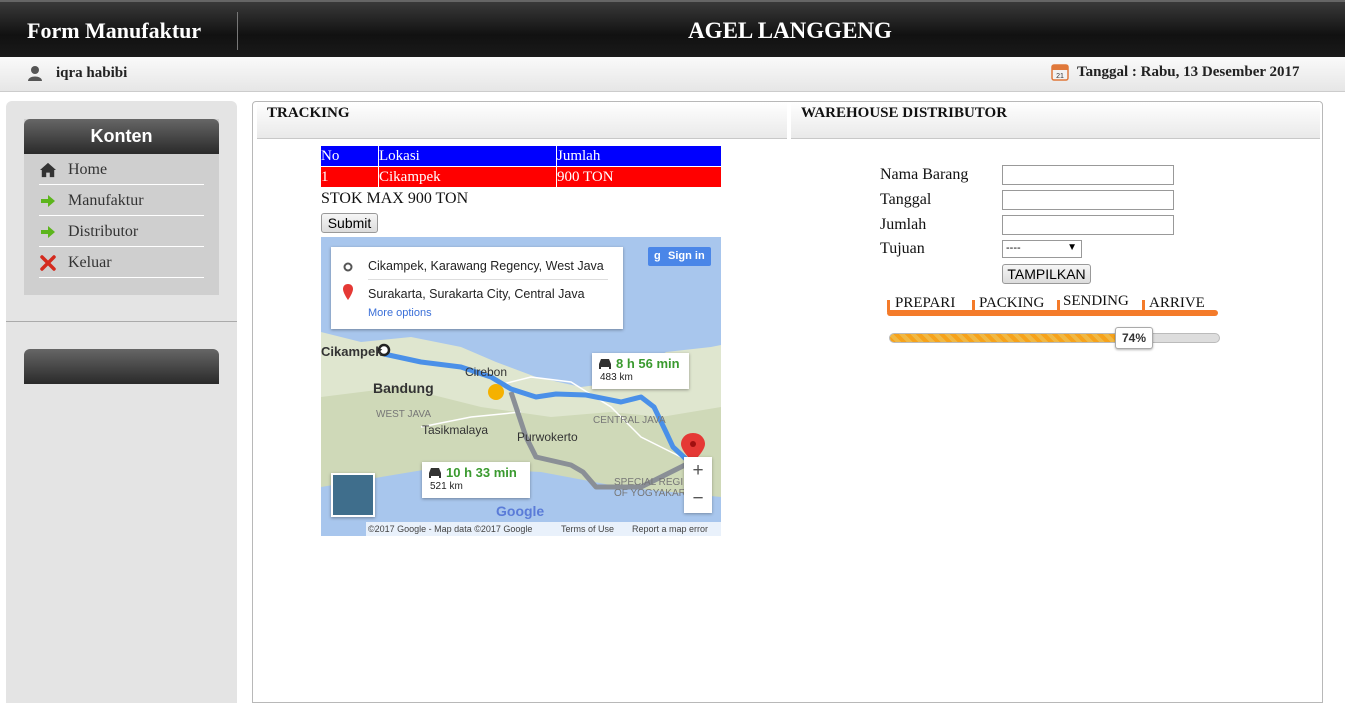 This screenshot has width=1345, height=703. Describe the element at coordinates (48, 263) in the screenshot. I see `close-icon` at that location.